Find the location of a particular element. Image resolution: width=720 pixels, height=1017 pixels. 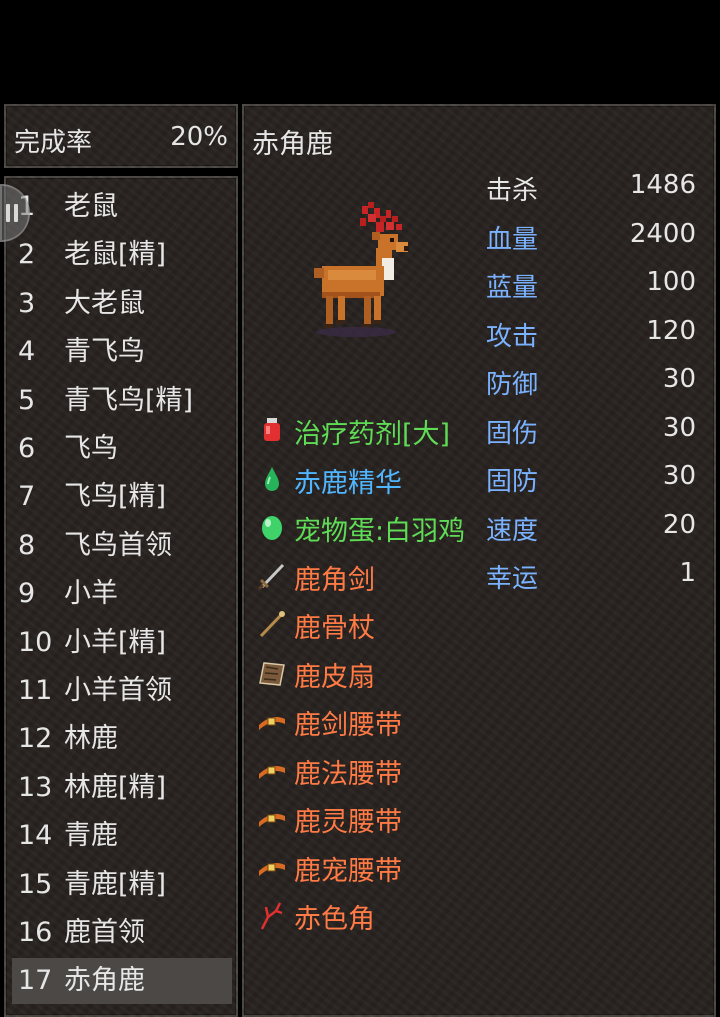

monster-number: 9 is located at coordinates (27, 594).